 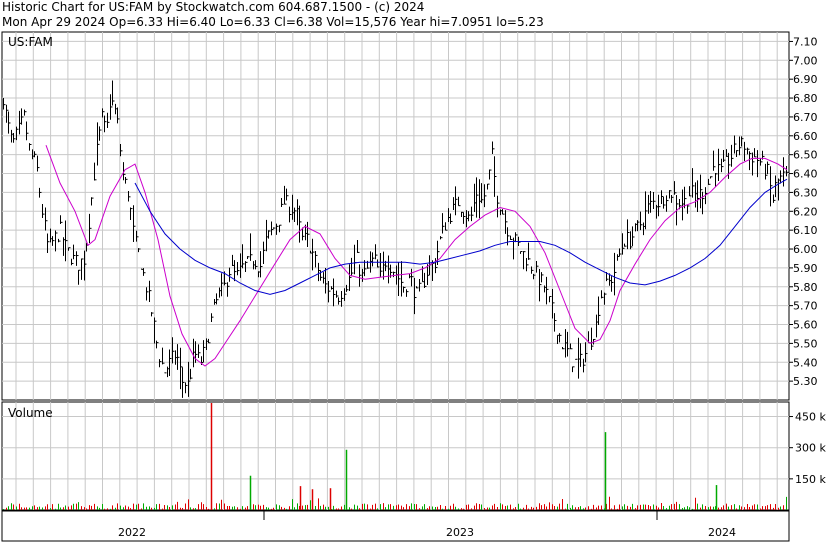 What do you see at coordinates (805, 79) in the screenshot?
I see `price-tick-label: 6.90` at bounding box center [805, 79].